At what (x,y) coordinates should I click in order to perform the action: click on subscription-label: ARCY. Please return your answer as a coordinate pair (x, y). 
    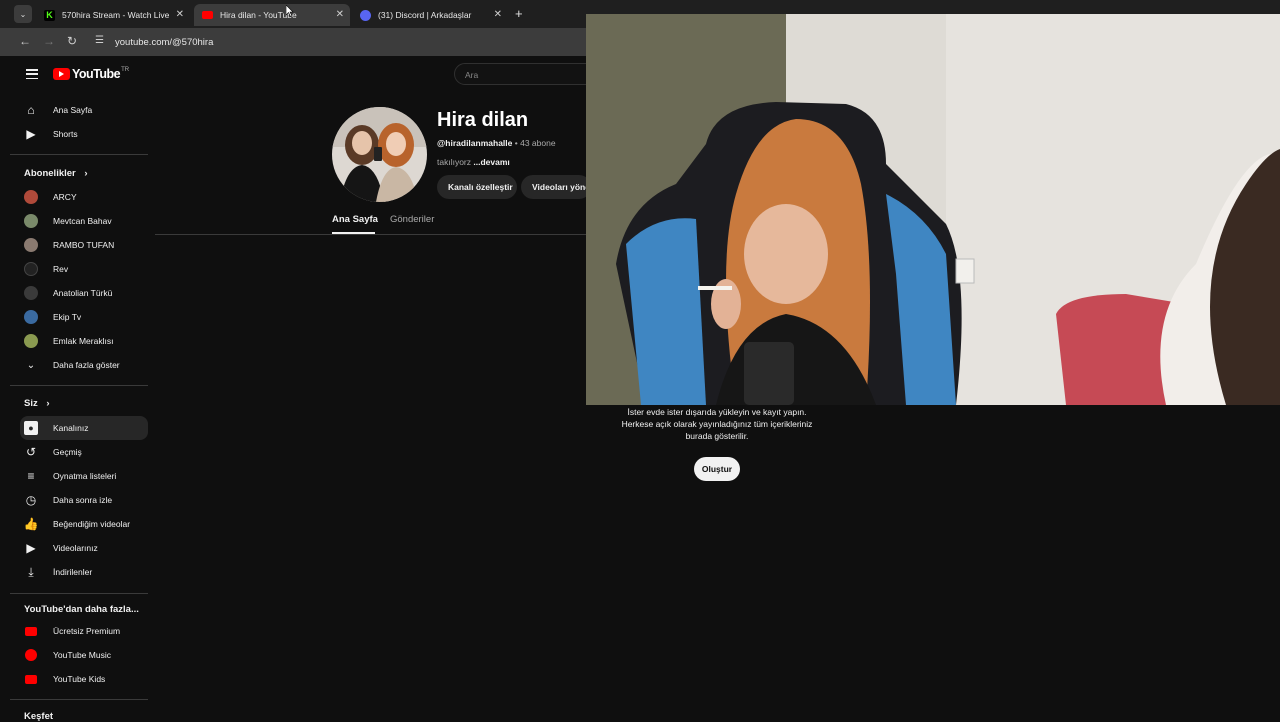
    Looking at the image, I should click on (65, 197).